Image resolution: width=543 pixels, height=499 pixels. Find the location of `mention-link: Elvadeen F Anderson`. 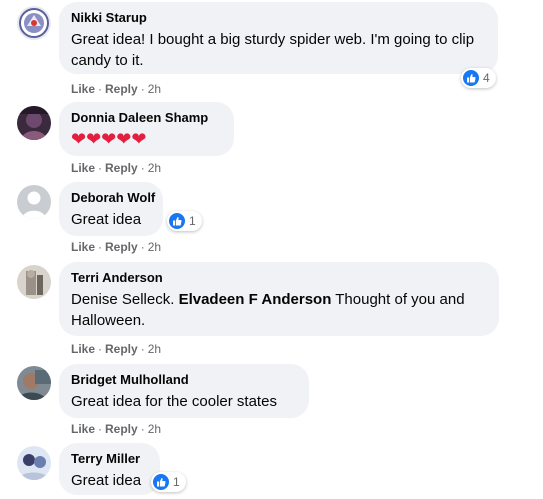

mention-link: Elvadeen F Anderson is located at coordinates (255, 299).